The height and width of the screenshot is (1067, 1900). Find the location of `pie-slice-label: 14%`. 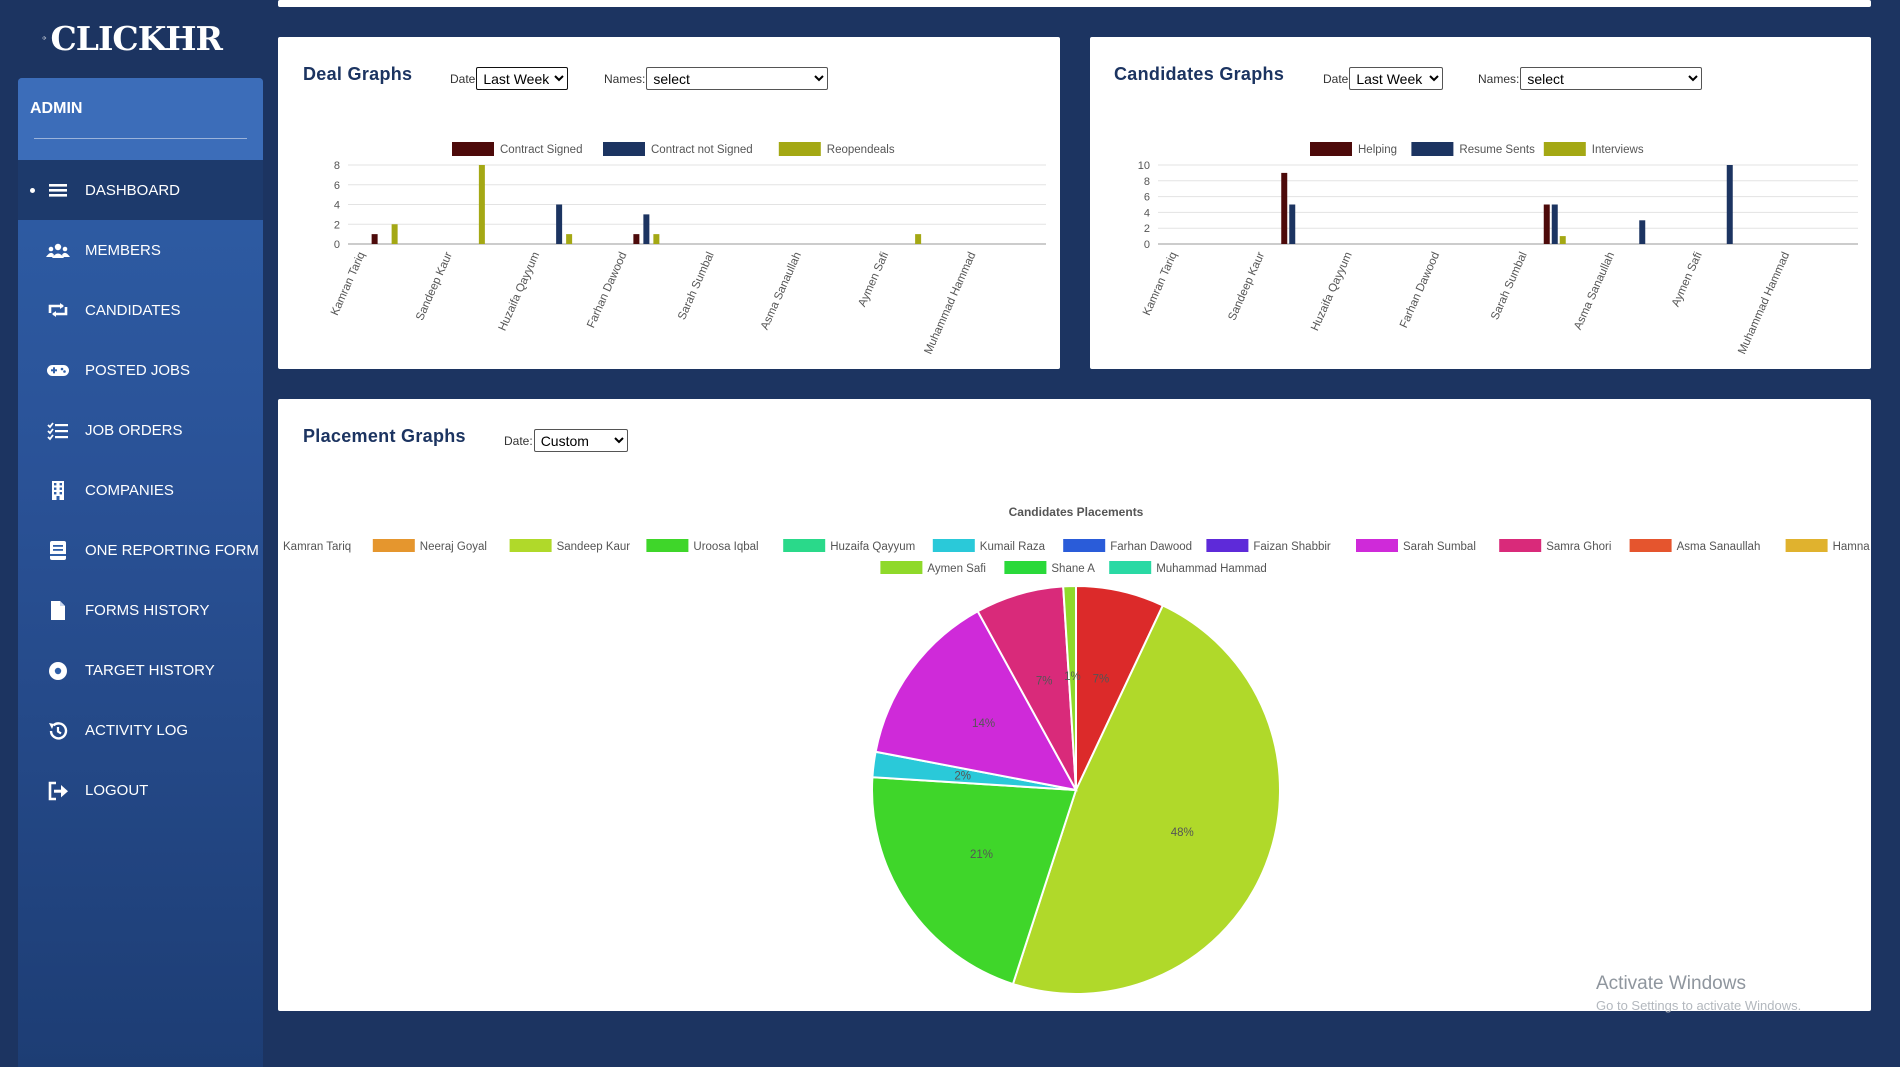

pie-slice-label: 14% is located at coordinates (983, 724).